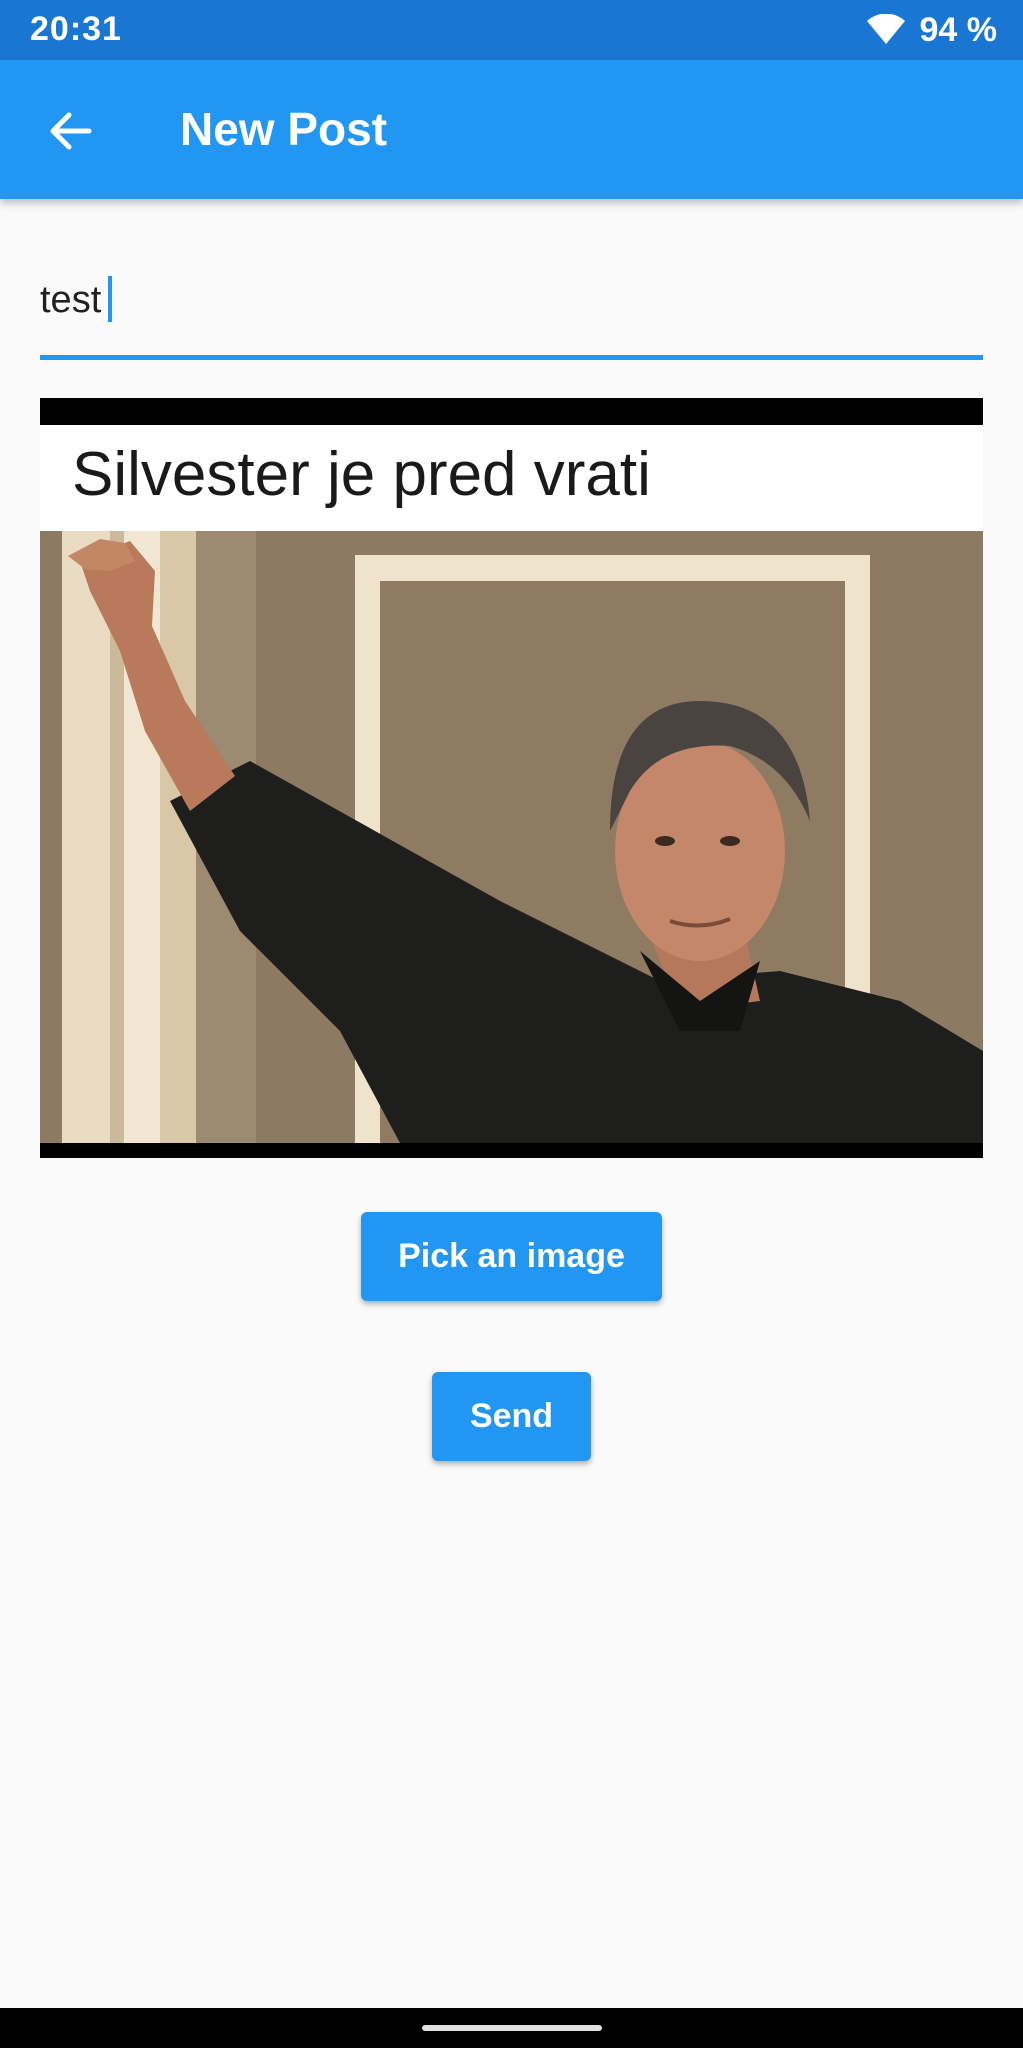 The width and height of the screenshot is (1023, 2048). What do you see at coordinates (511, 129) in the screenshot?
I see `app-bar: New Post` at bounding box center [511, 129].